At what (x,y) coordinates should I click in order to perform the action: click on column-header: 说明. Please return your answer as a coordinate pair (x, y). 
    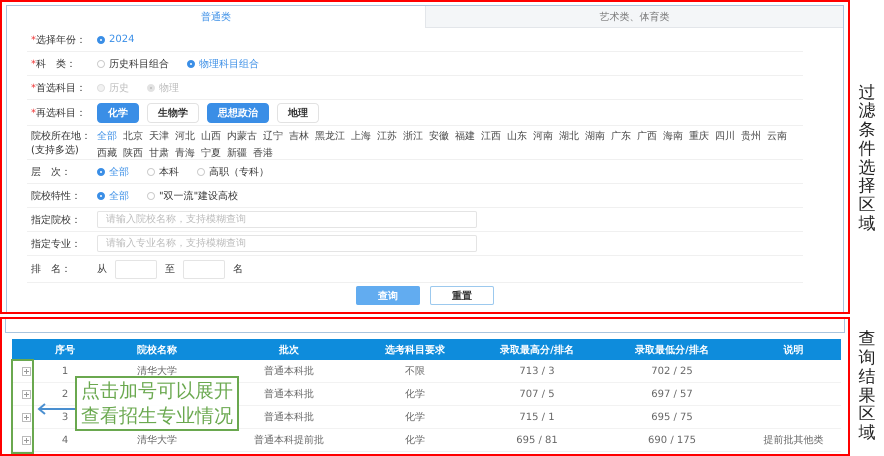
    Looking at the image, I should click on (793, 350).